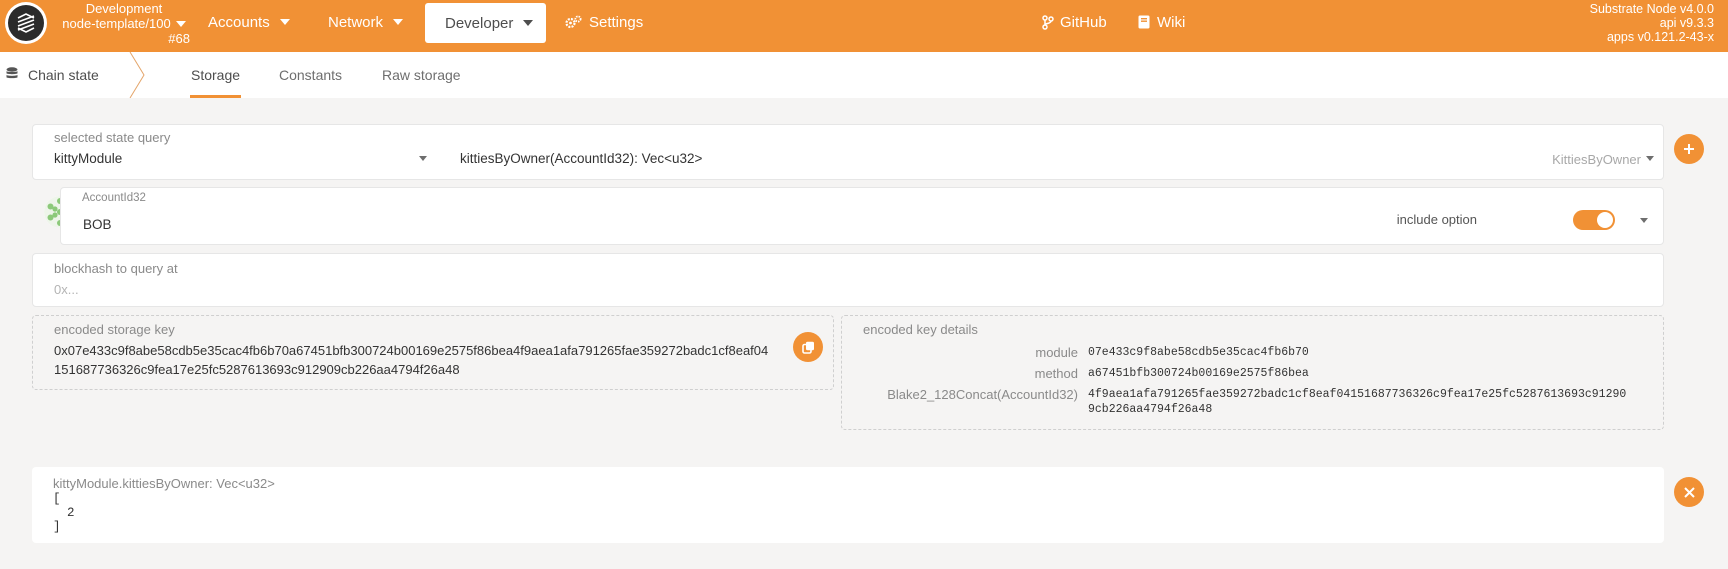 The image size is (1728, 569). I want to click on gears-icon, so click(573, 22).